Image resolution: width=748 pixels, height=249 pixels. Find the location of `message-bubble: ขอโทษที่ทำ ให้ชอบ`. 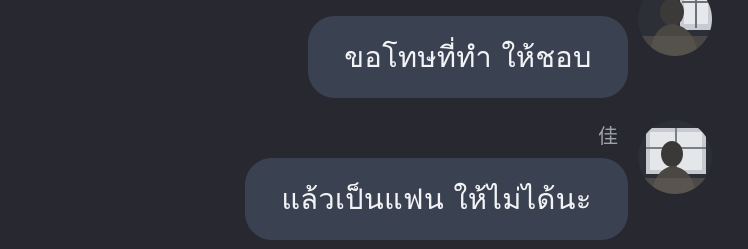

message-bubble: ขอโทษที่ทำ ให้ชอบ is located at coordinates (468, 57).